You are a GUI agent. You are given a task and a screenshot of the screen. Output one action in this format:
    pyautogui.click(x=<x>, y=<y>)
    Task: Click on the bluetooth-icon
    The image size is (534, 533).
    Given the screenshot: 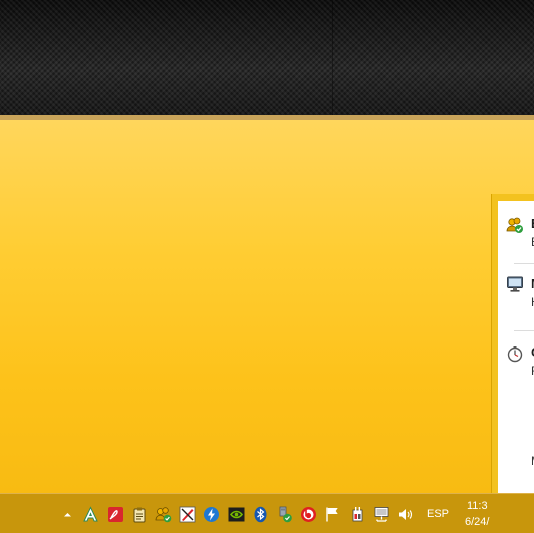 What is the action you would take?
    pyautogui.click(x=260, y=514)
    